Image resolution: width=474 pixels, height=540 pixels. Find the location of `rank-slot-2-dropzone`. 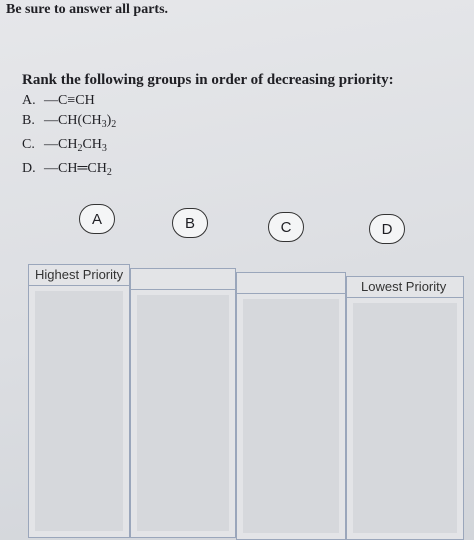

rank-slot-2-dropzone is located at coordinates (183, 413).